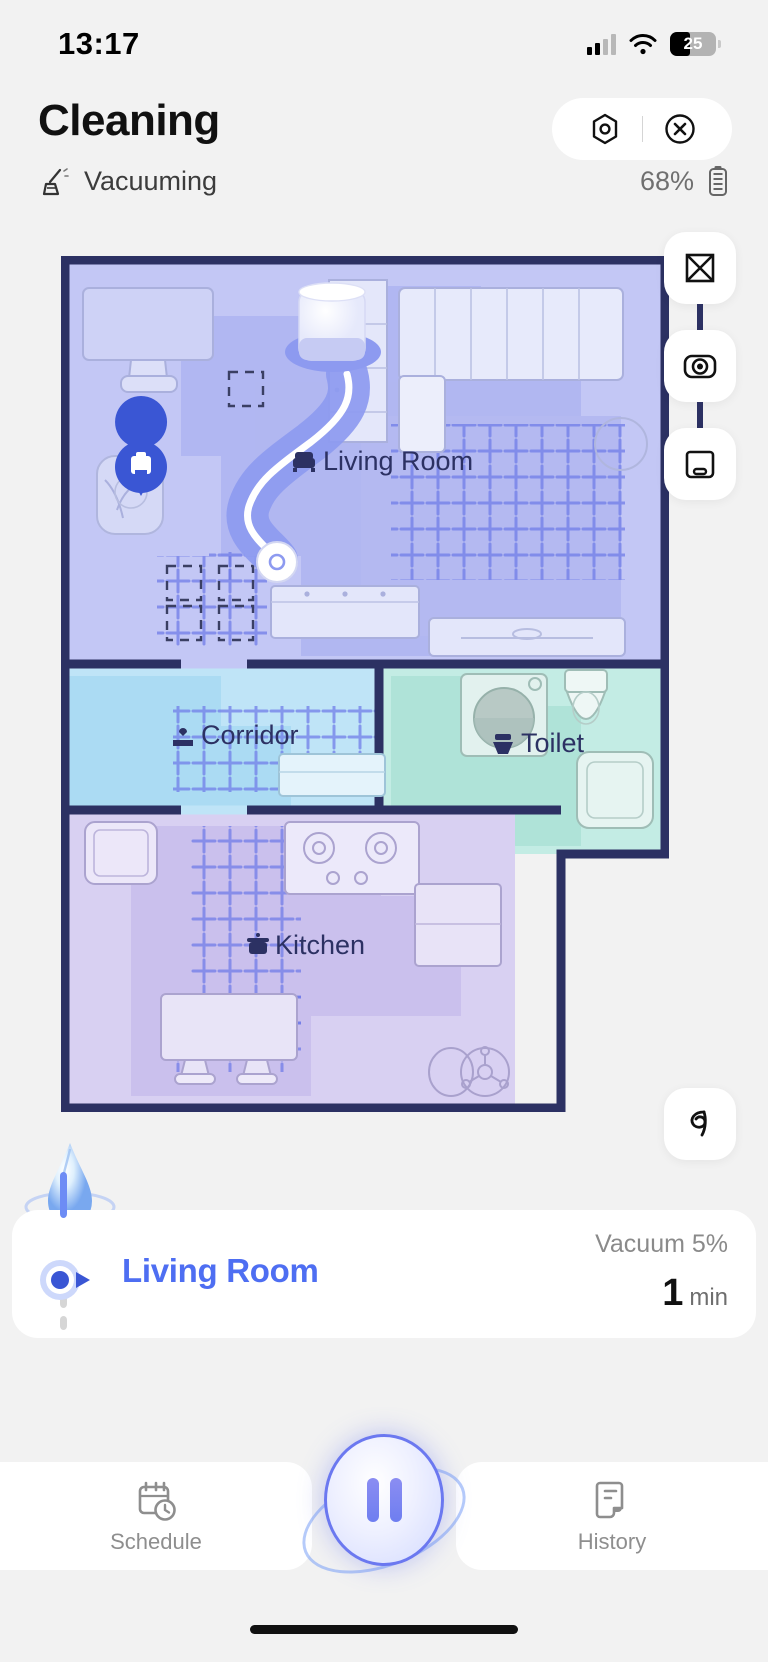 The image size is (768, 1662). I want to click on settings-button, so click(605, 129).